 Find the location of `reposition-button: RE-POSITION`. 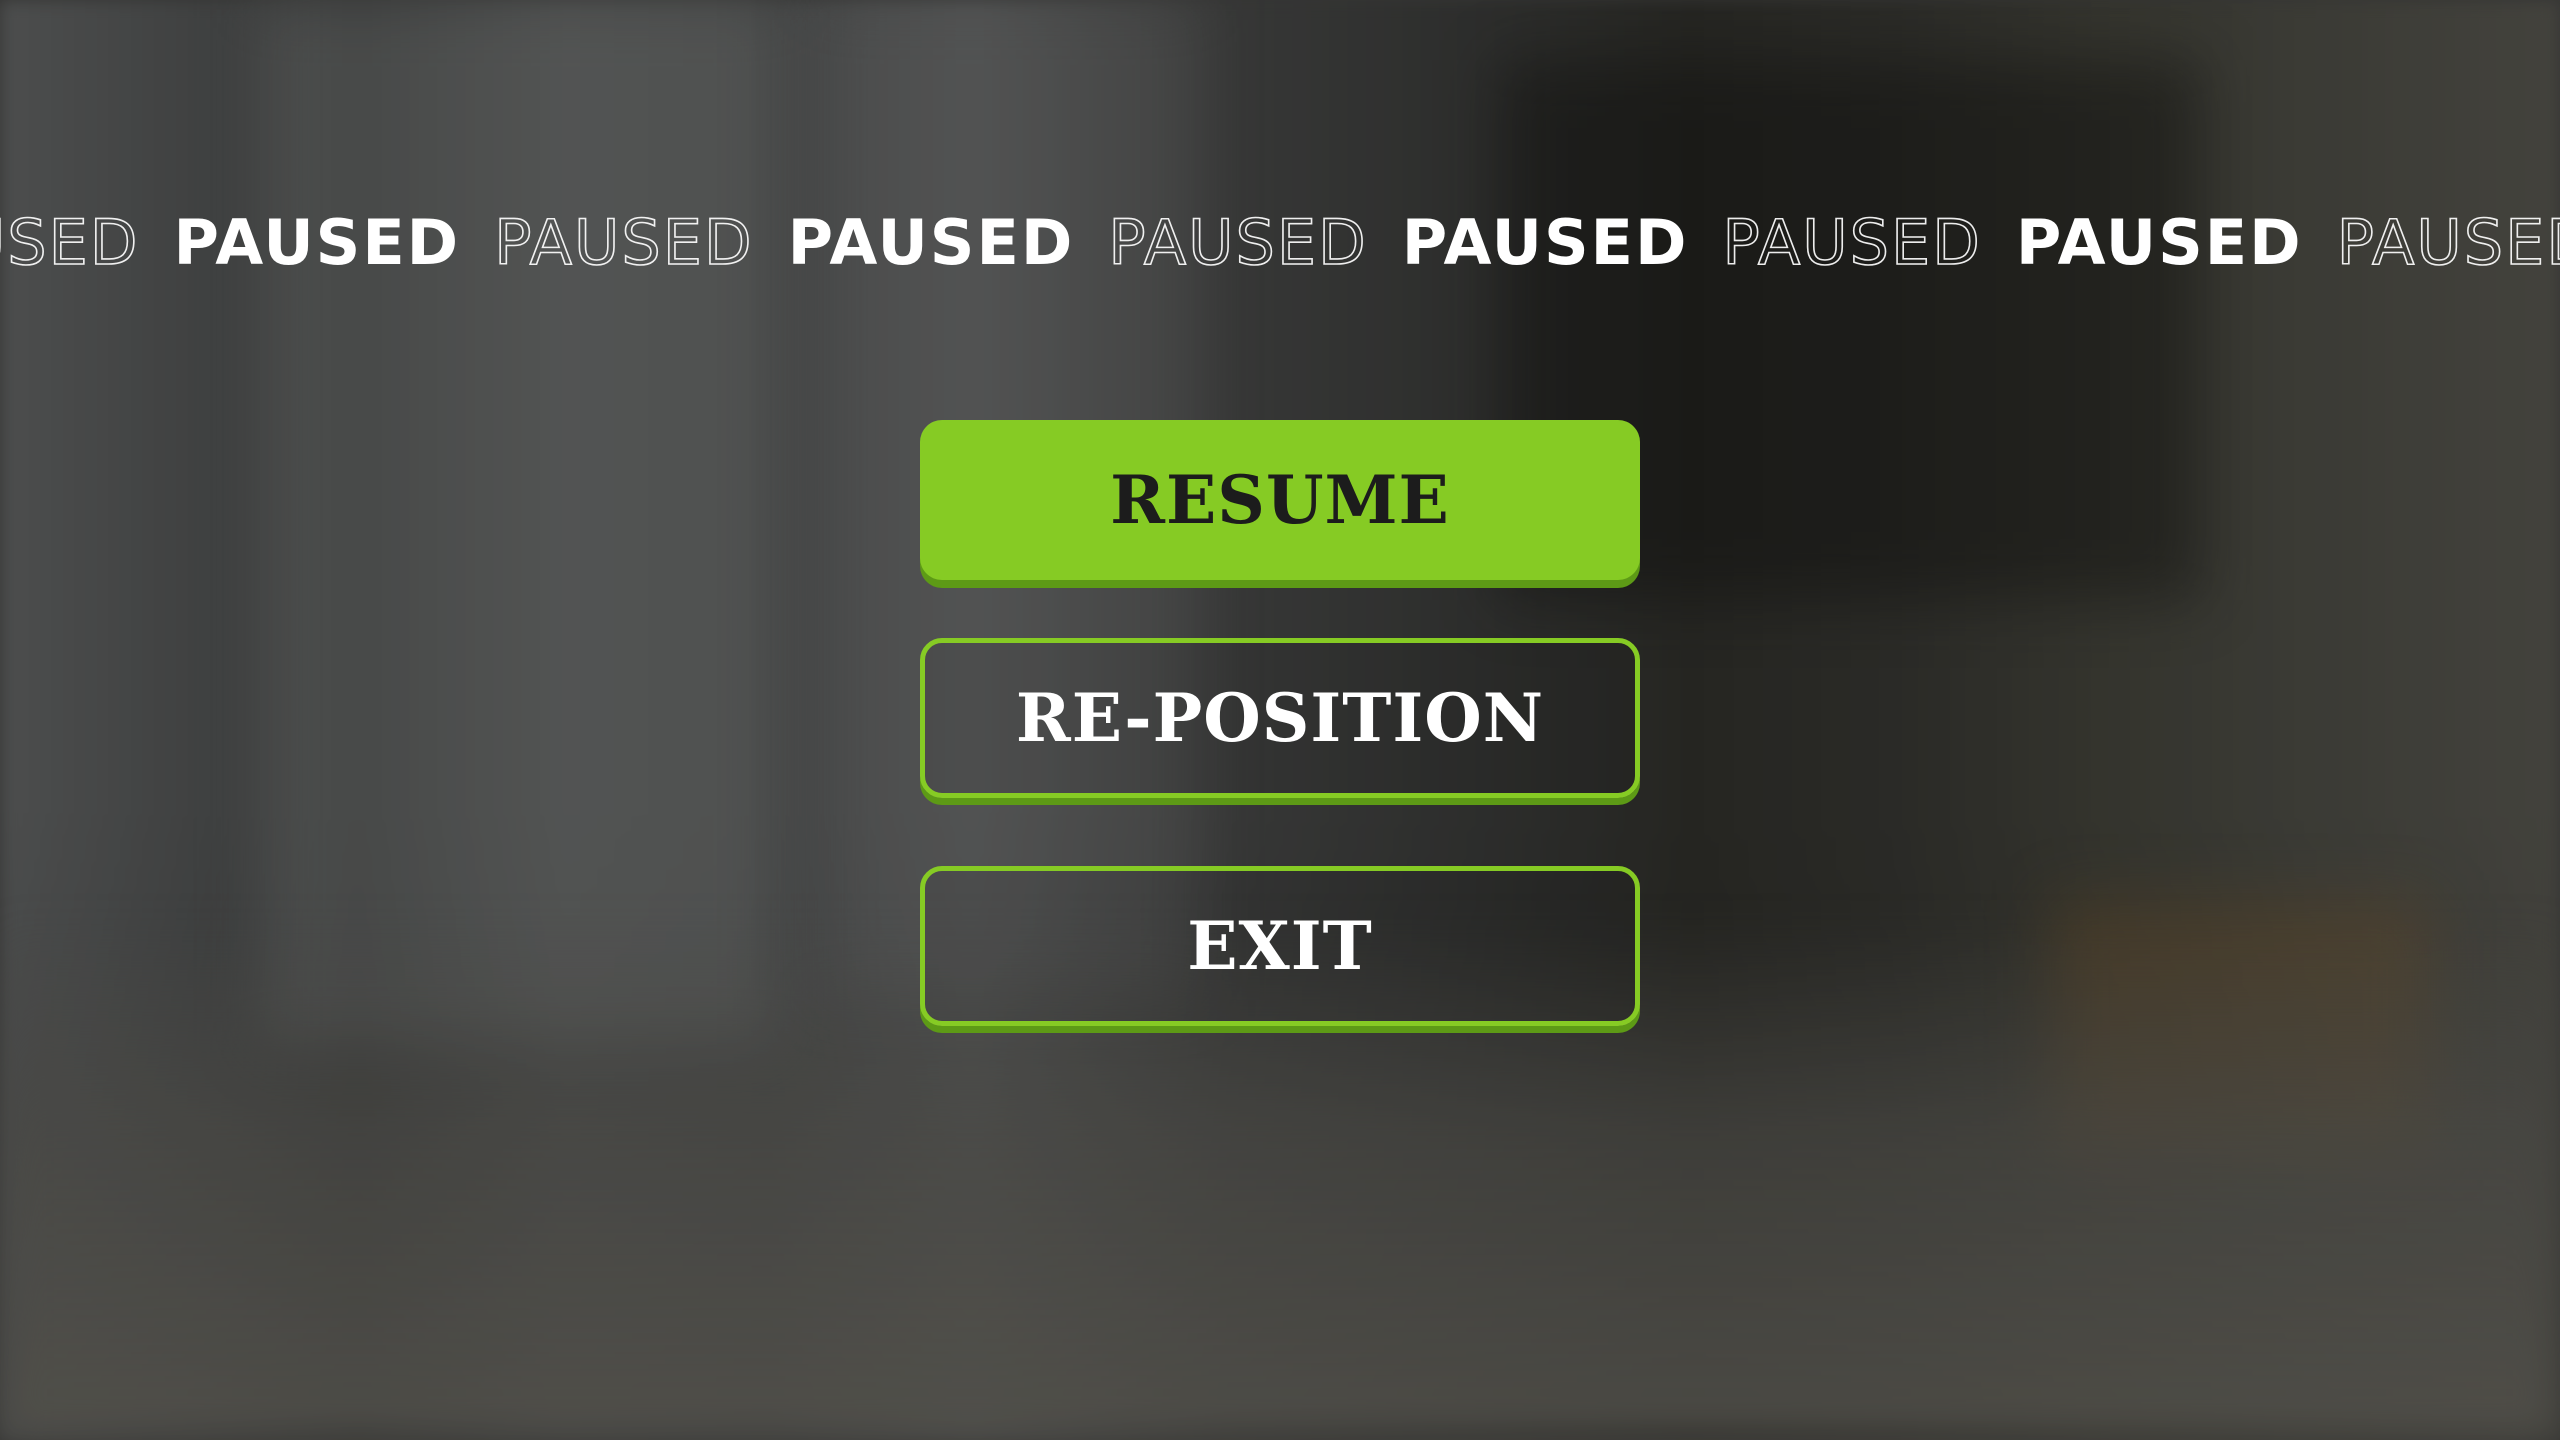

reposition-button: RE-POSITION is located at coordinates (1280, 718).